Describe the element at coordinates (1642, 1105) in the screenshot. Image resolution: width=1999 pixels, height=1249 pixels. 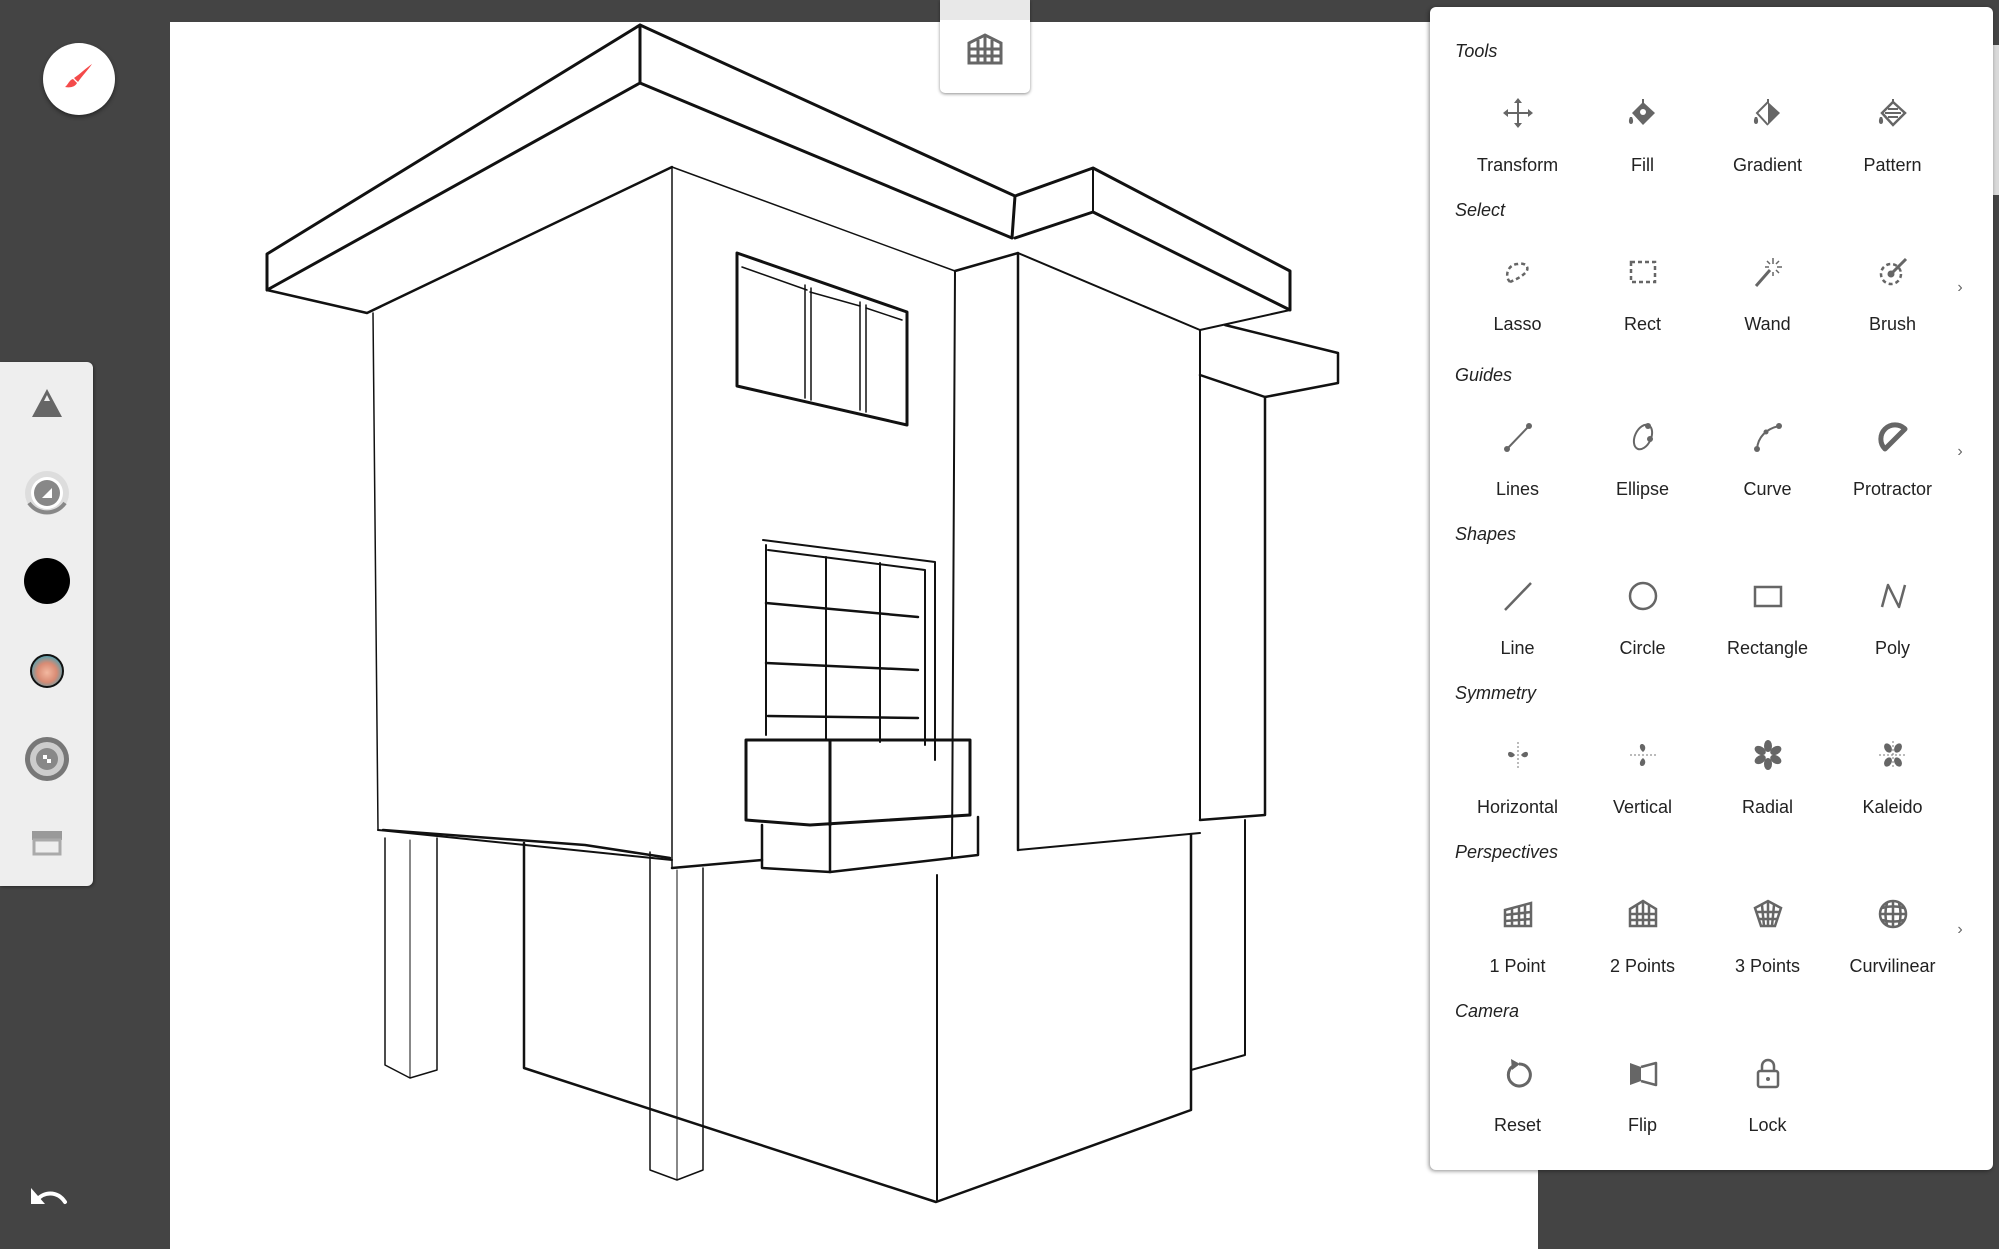
I see `tool-camera-flip: Flip` at that location.